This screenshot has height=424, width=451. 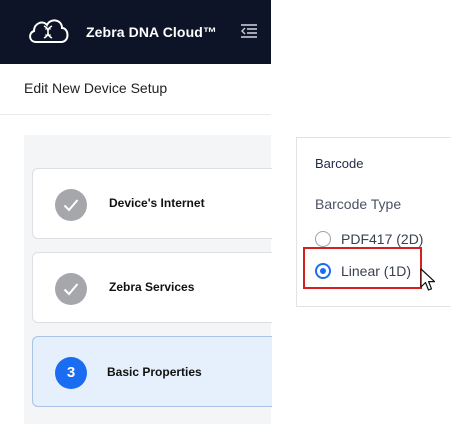 What do you see at coordinates (151, 32) in the screenshot?
I see `app-title: Zebra DNA Cloud™` at bounding box center [151, 32].